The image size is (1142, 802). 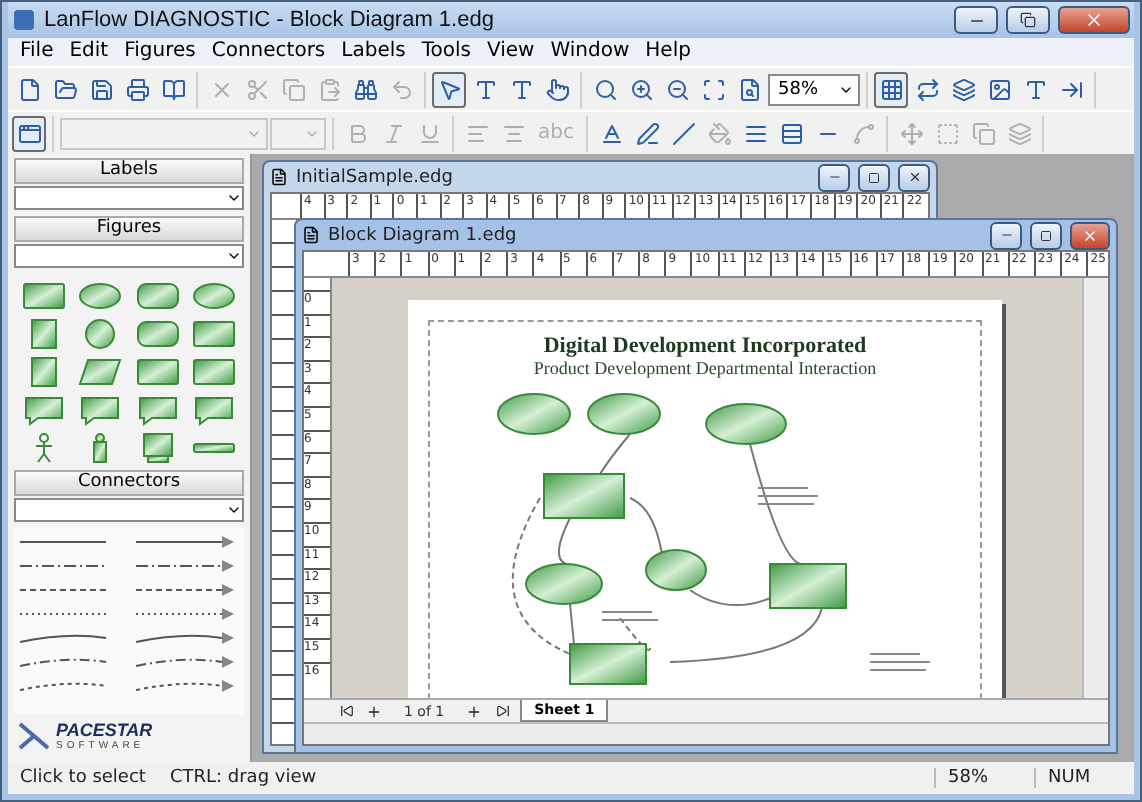 I want to click on plus-icon, so click(x=374, y=711).